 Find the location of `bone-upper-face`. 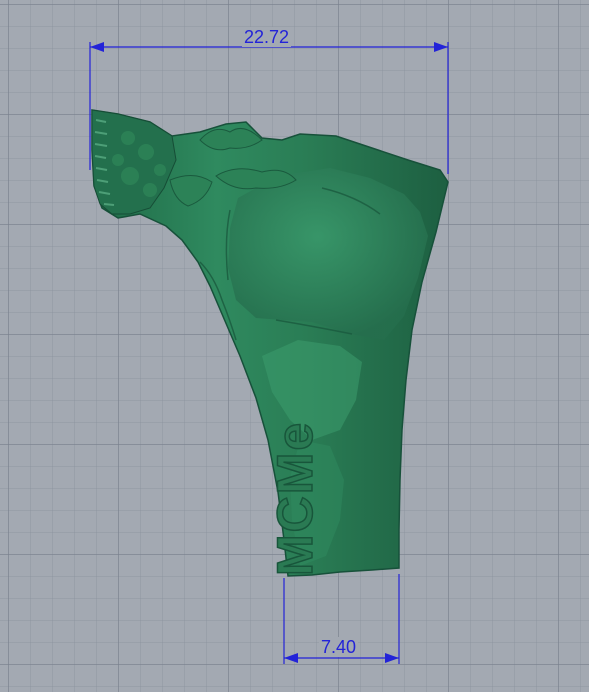

bone-upper-face is located at coordinates (328, 254).